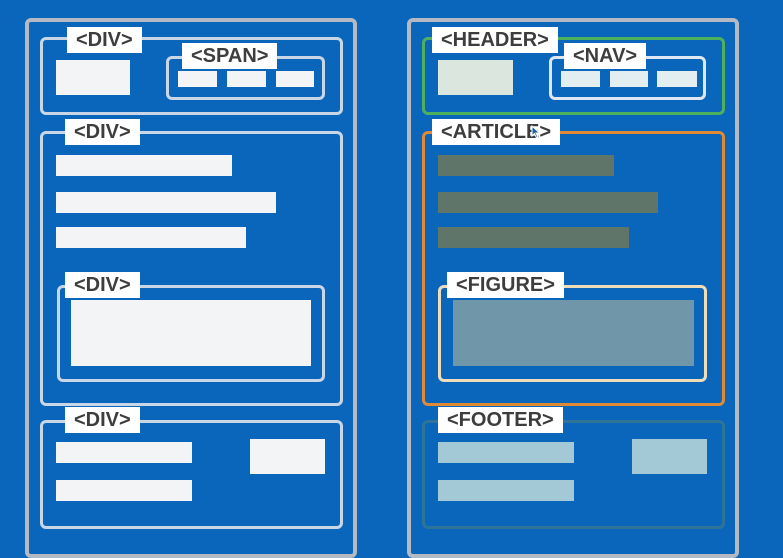 The width and height of the screenshot is (783, 558). Describe the element at coordinates (102, 420) in the screenshot. I see `generic-footer-div-label: <DIV>` at that location.